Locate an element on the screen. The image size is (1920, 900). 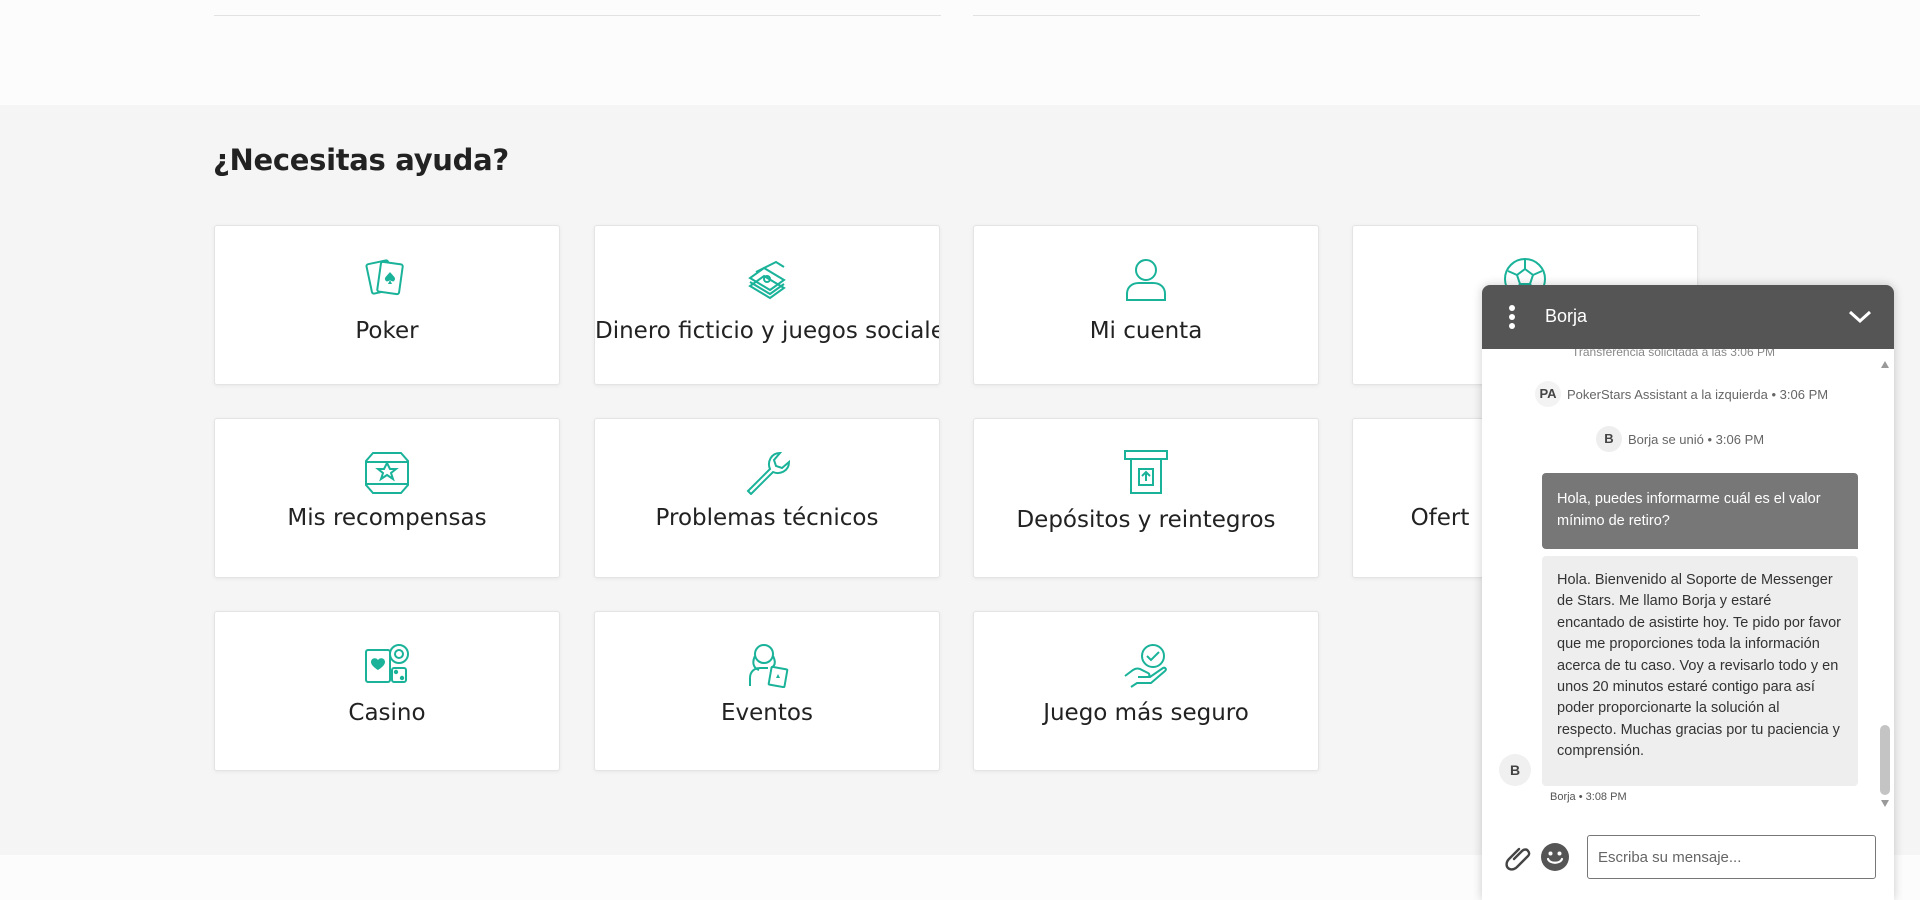
emoji-icon is located at coordinates (1555, 857).